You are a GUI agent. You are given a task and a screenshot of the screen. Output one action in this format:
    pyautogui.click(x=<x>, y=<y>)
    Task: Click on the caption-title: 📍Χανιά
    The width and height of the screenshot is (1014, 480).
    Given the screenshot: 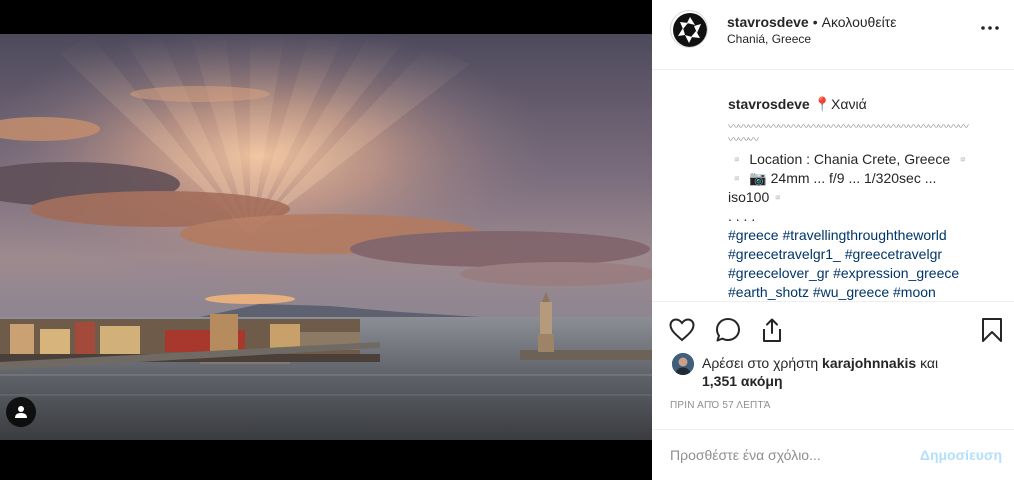 What is the action you would take?
    pyautogui.click(x=840, y=104)
    